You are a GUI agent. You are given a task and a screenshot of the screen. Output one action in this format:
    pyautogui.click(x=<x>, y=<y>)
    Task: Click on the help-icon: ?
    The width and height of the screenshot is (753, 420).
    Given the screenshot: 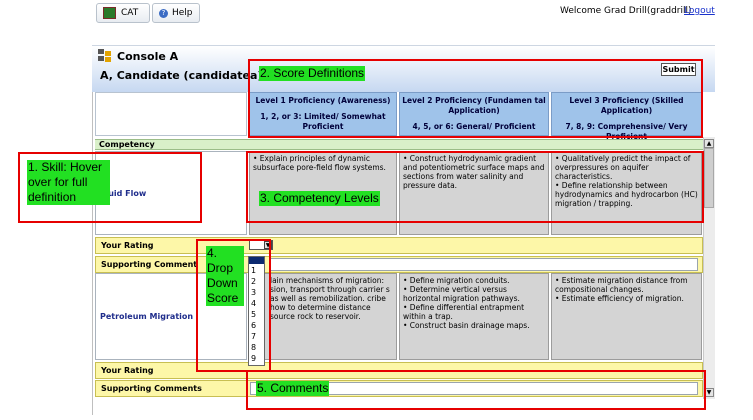 What is the action you would take?
    pyautogui.click(x=163, y=13)
    